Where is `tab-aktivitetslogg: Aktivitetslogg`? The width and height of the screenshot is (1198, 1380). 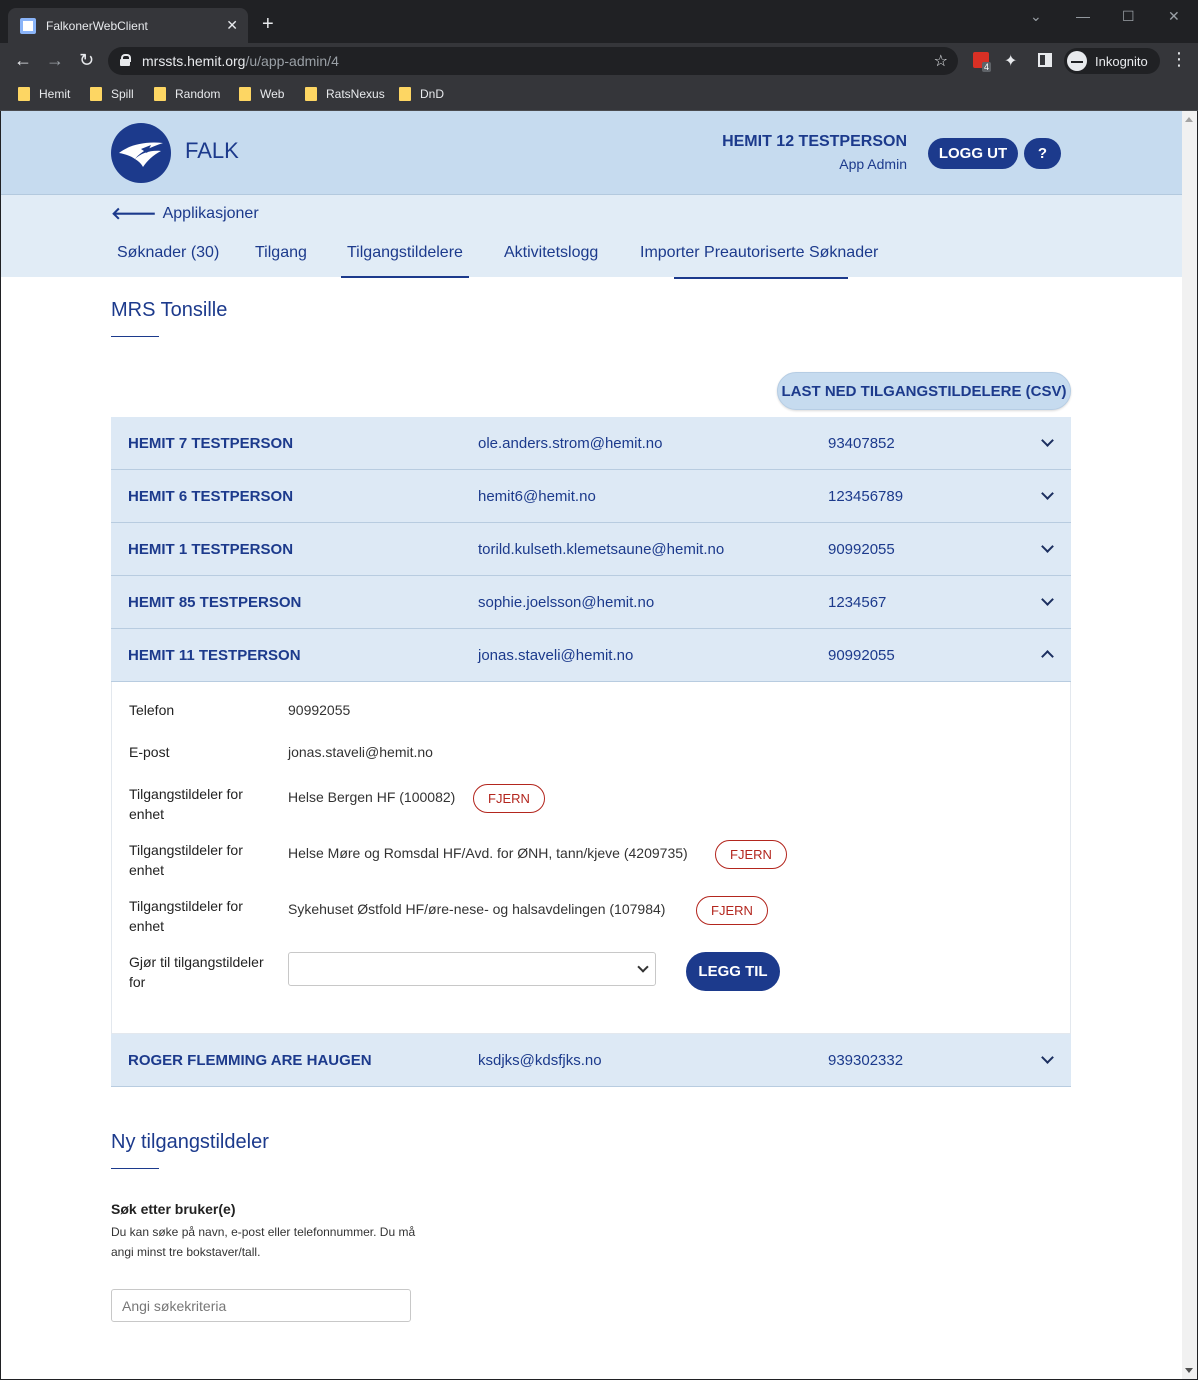
tab-aktivitetslogg: Aktivitetslogg is located at coordinates (551, 253).